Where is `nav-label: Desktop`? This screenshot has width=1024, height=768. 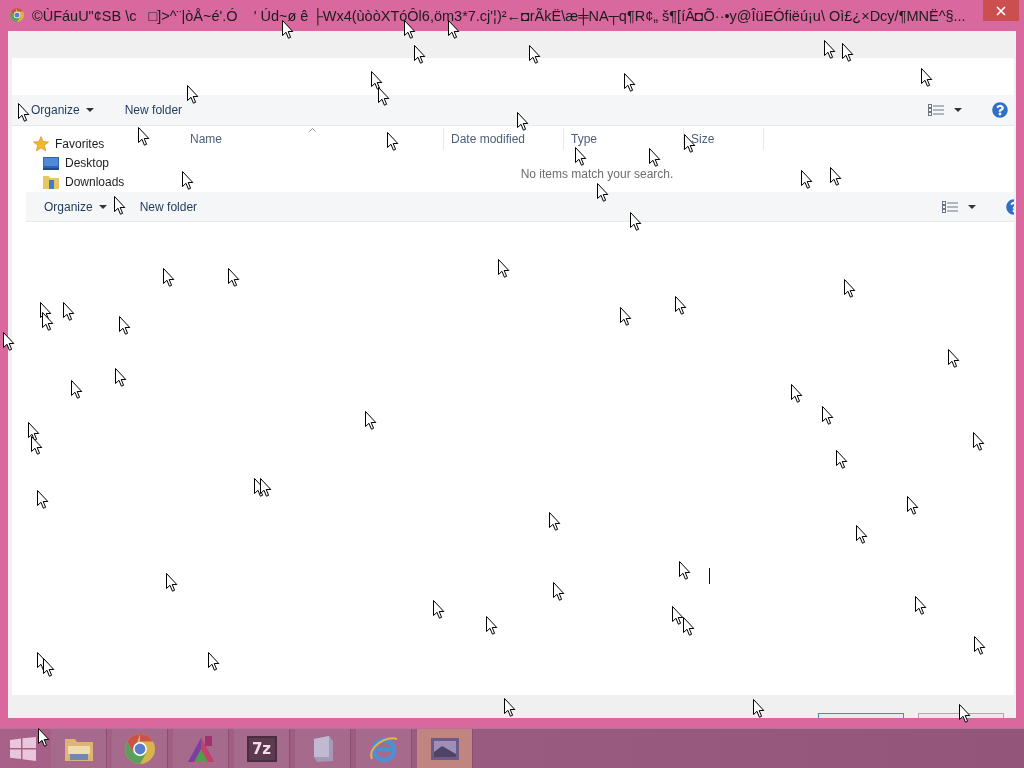
nav-label: Desktop is located at coordinates (87, 162).